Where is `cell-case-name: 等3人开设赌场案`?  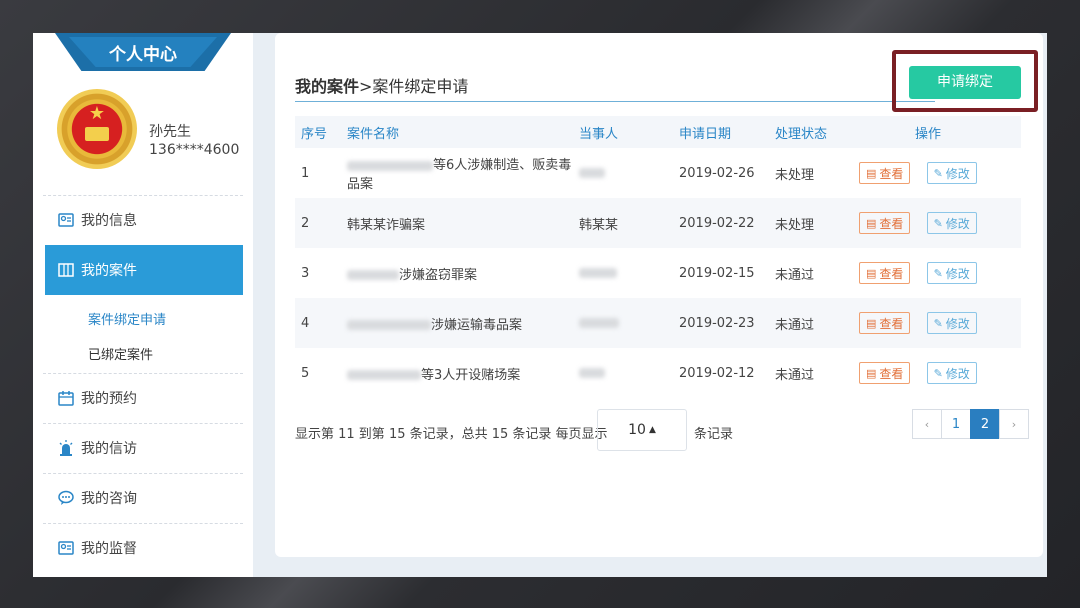
cell-case-name: 等3人开设赌场案 is located at coordinates (457, 373).